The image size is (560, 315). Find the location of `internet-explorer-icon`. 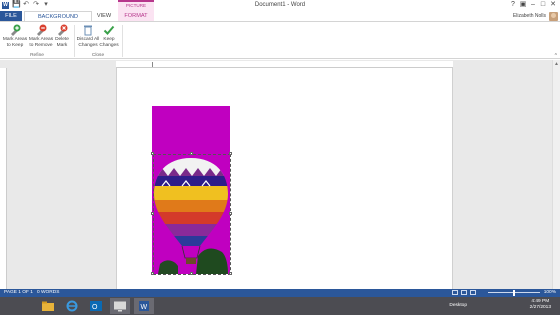

internet-explorer-icon is located at coordinates (72, 306).